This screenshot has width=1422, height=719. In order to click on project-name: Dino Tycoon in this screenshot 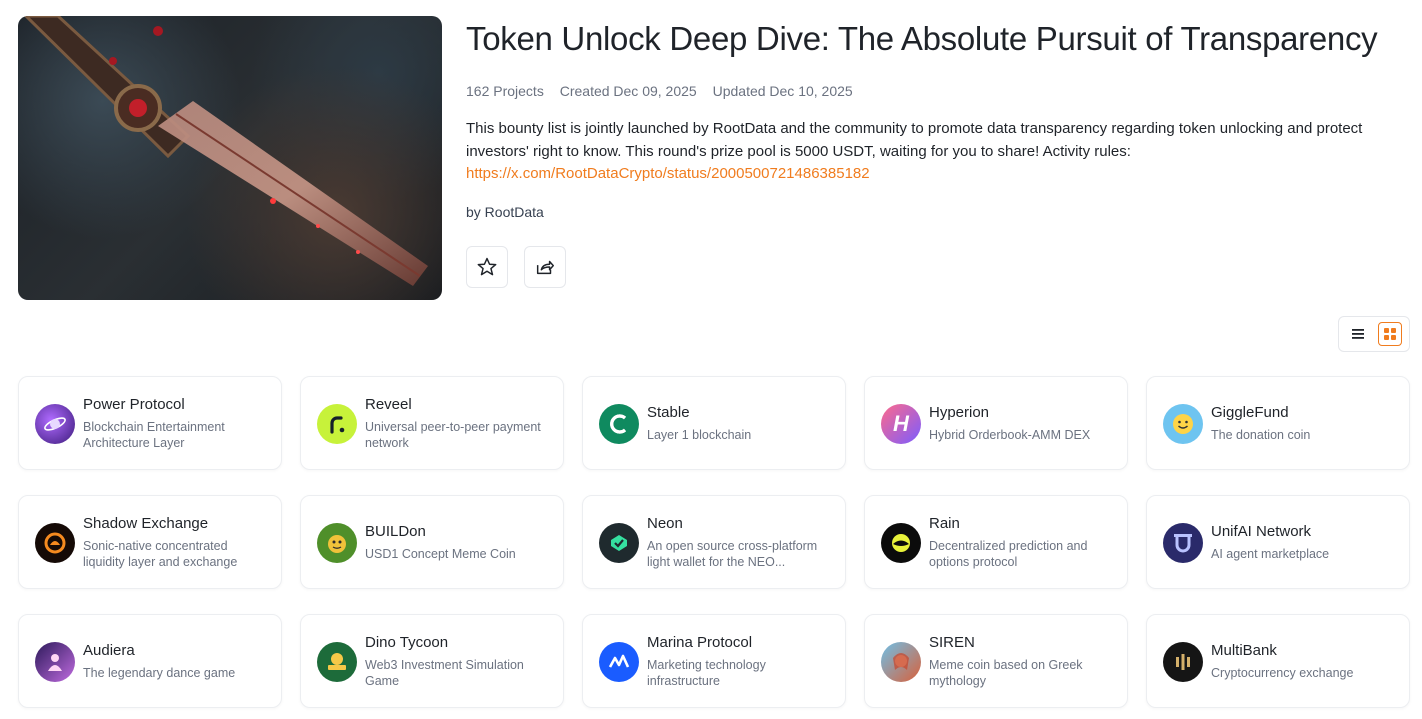, I will do `click(407, 642)`.